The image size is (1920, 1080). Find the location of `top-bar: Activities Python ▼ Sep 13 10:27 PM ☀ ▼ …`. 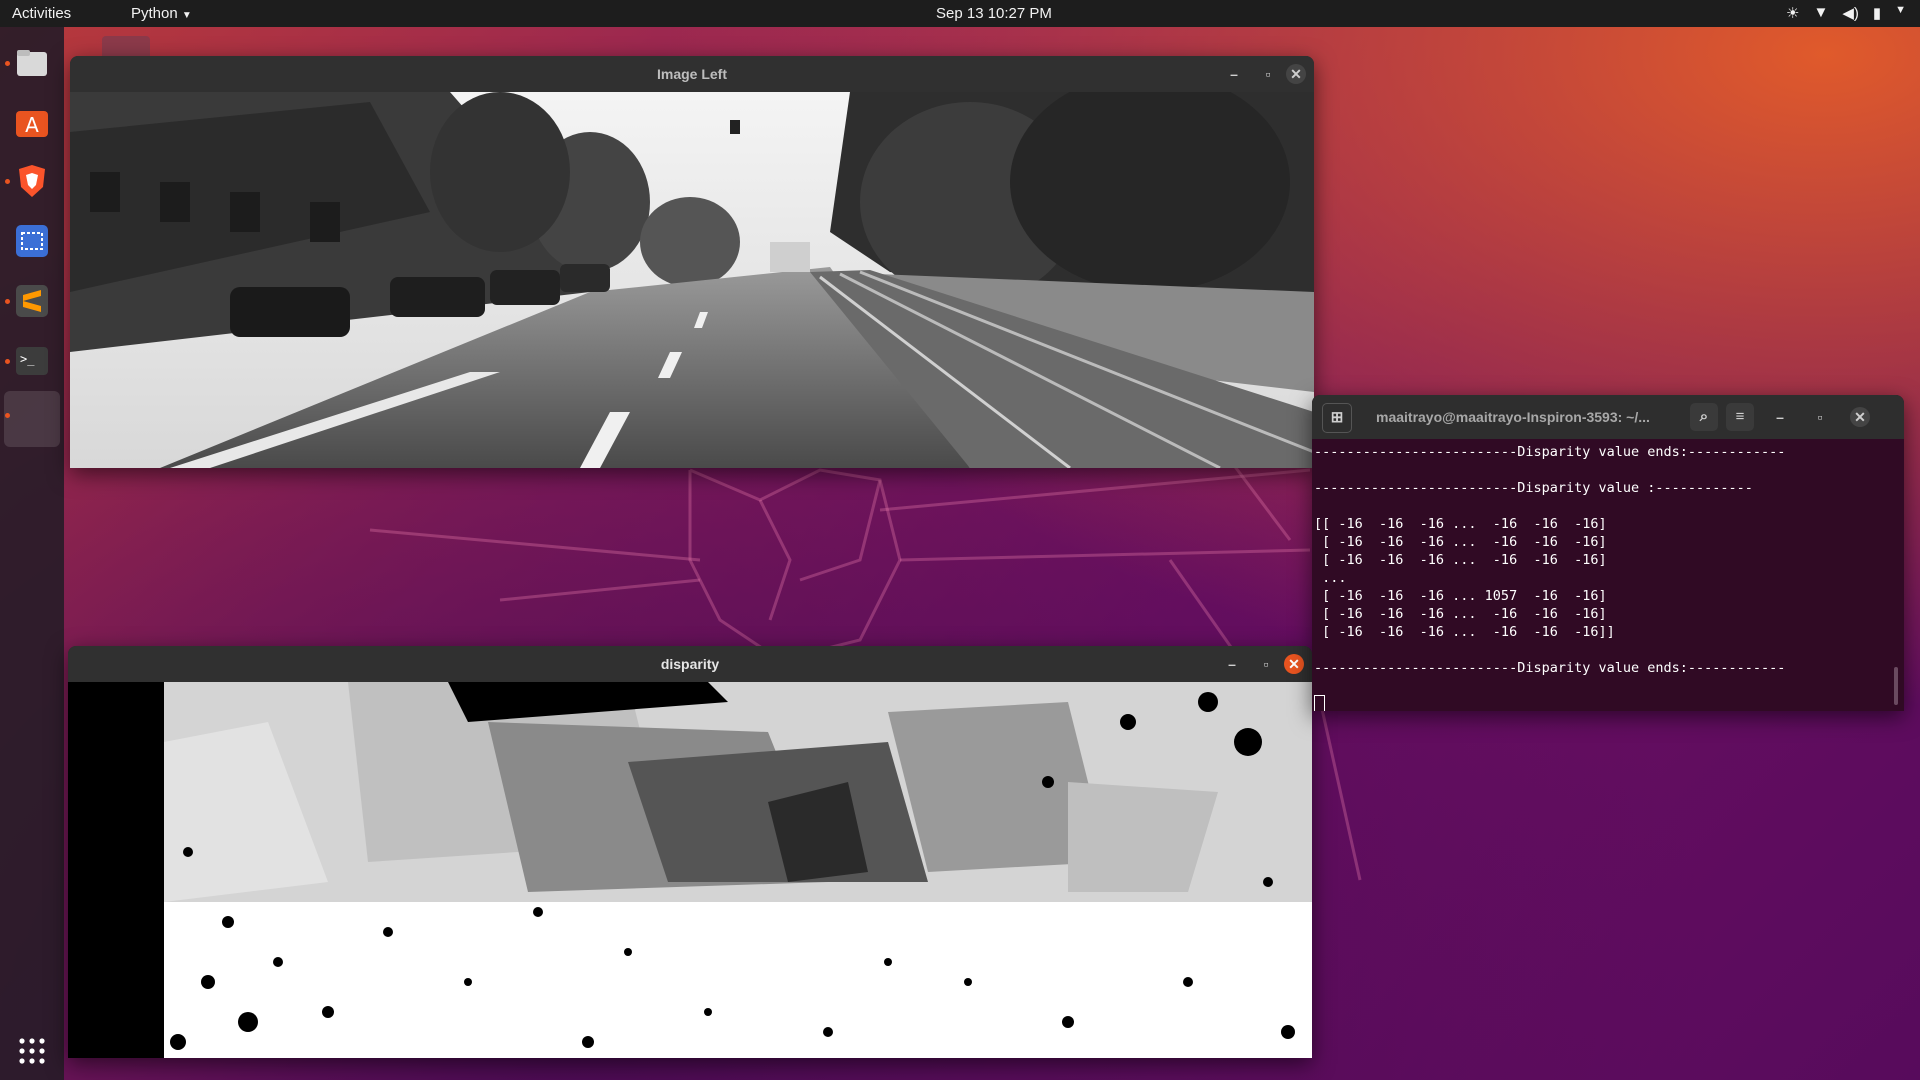

top-bar: Activities Python ▼ Sep 13 10:27 PM ☀ ▼ … is located at coordinates (960, 13).